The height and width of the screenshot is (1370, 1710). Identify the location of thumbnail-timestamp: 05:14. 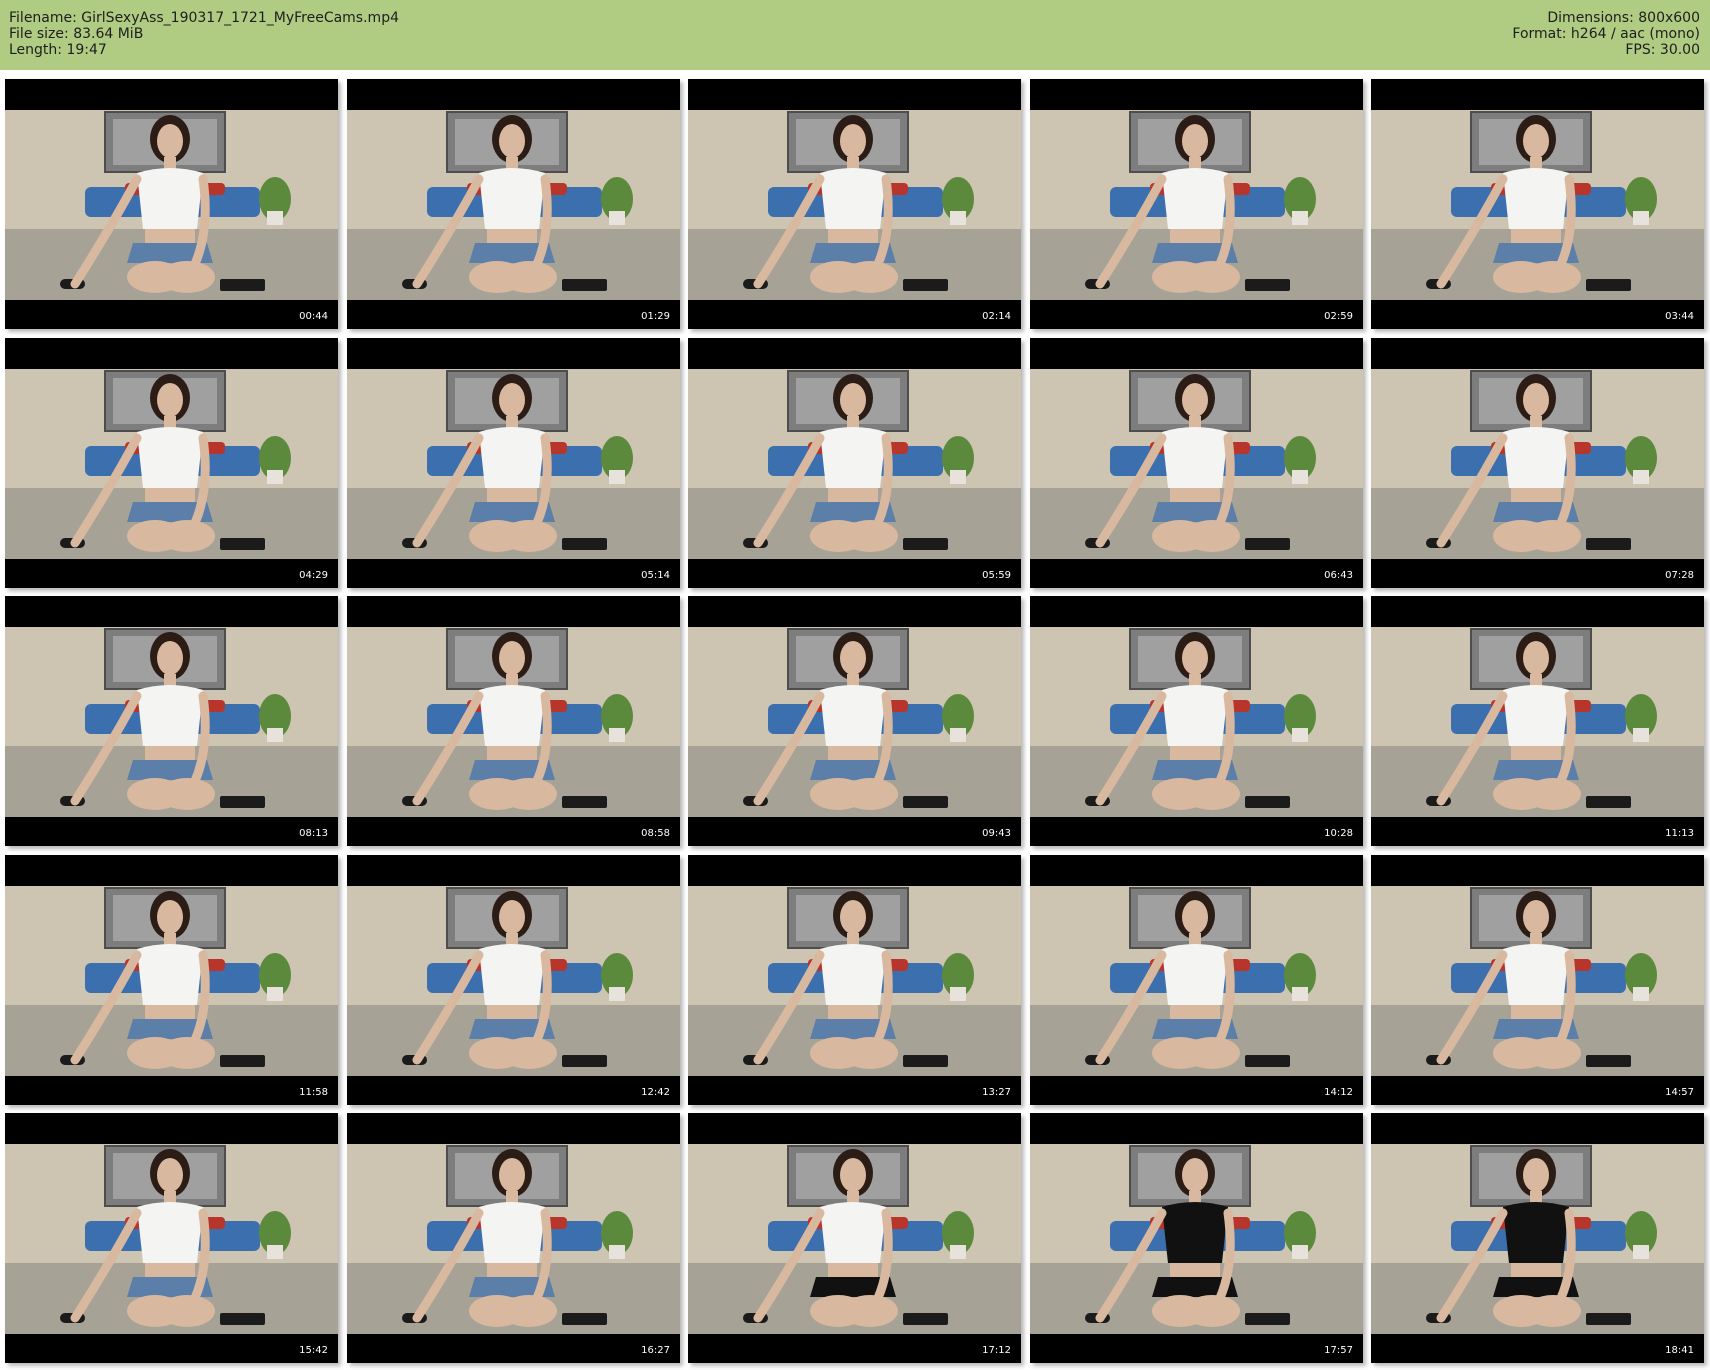
(655, 575).